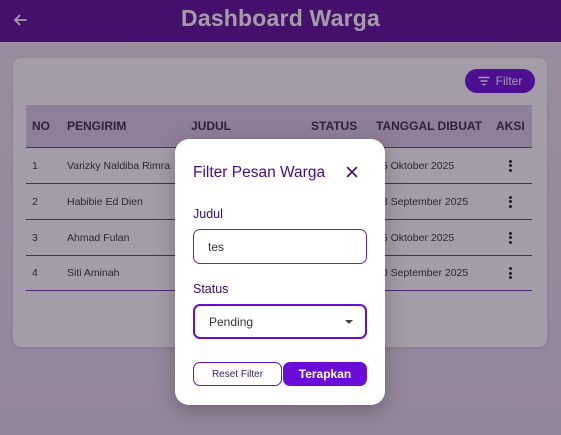  What do you see at coordinates (211, 289) in the screenshot?
I see `status-label: Status` at bounding box center [211, 289].